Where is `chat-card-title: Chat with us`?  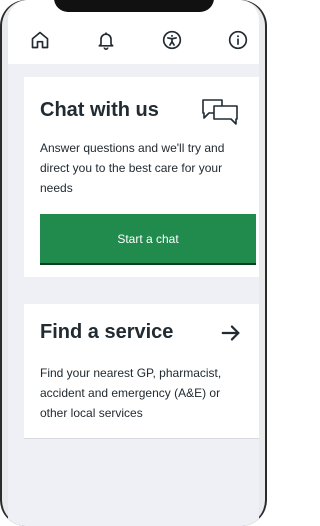
chat-card-title: Chat with us is located at coordinates (99, 110).